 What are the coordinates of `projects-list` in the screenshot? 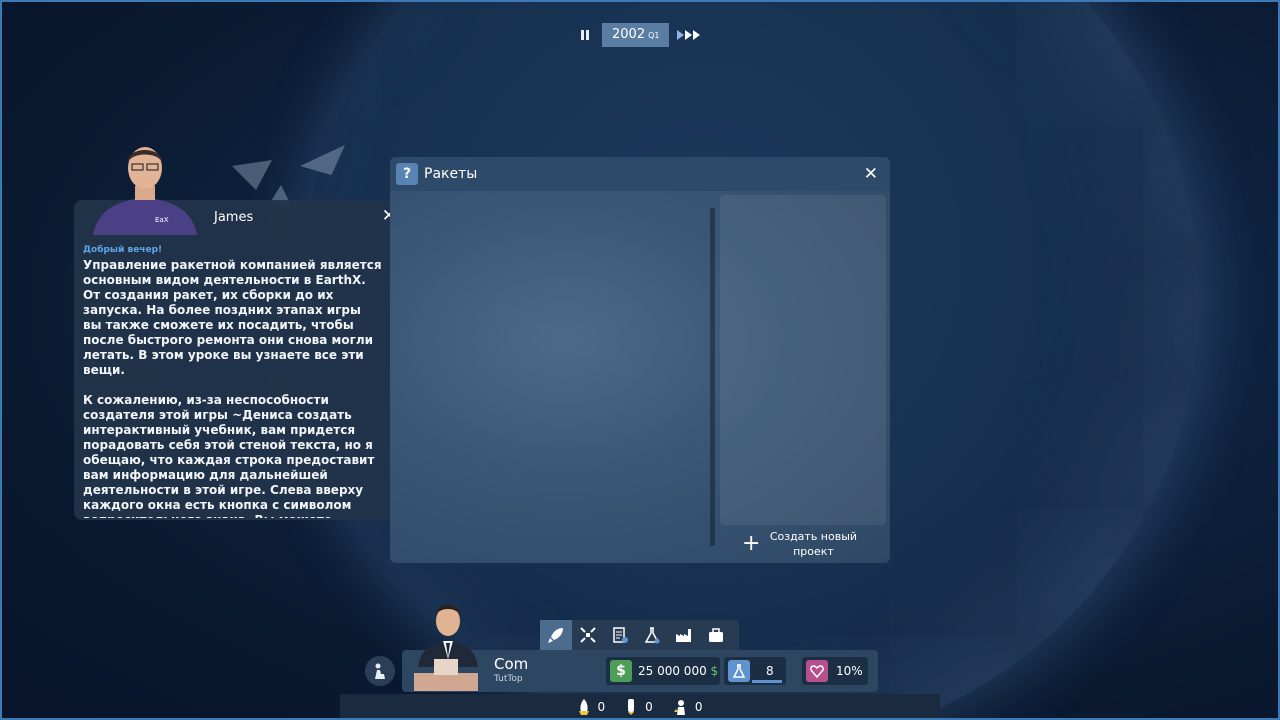 It's located at (803, 360).